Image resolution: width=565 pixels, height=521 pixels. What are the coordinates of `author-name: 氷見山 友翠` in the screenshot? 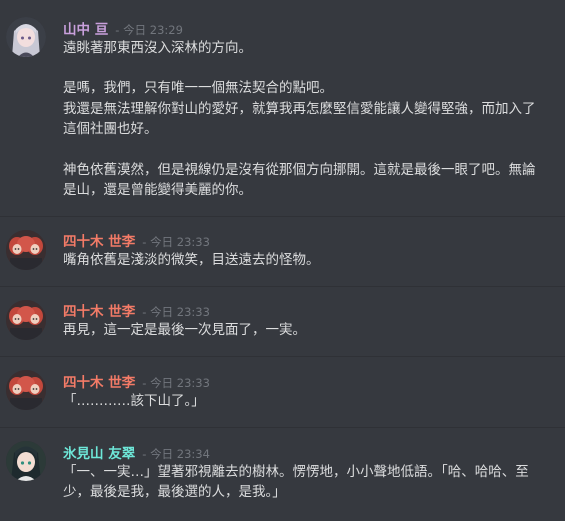 It's located at (99, 454).